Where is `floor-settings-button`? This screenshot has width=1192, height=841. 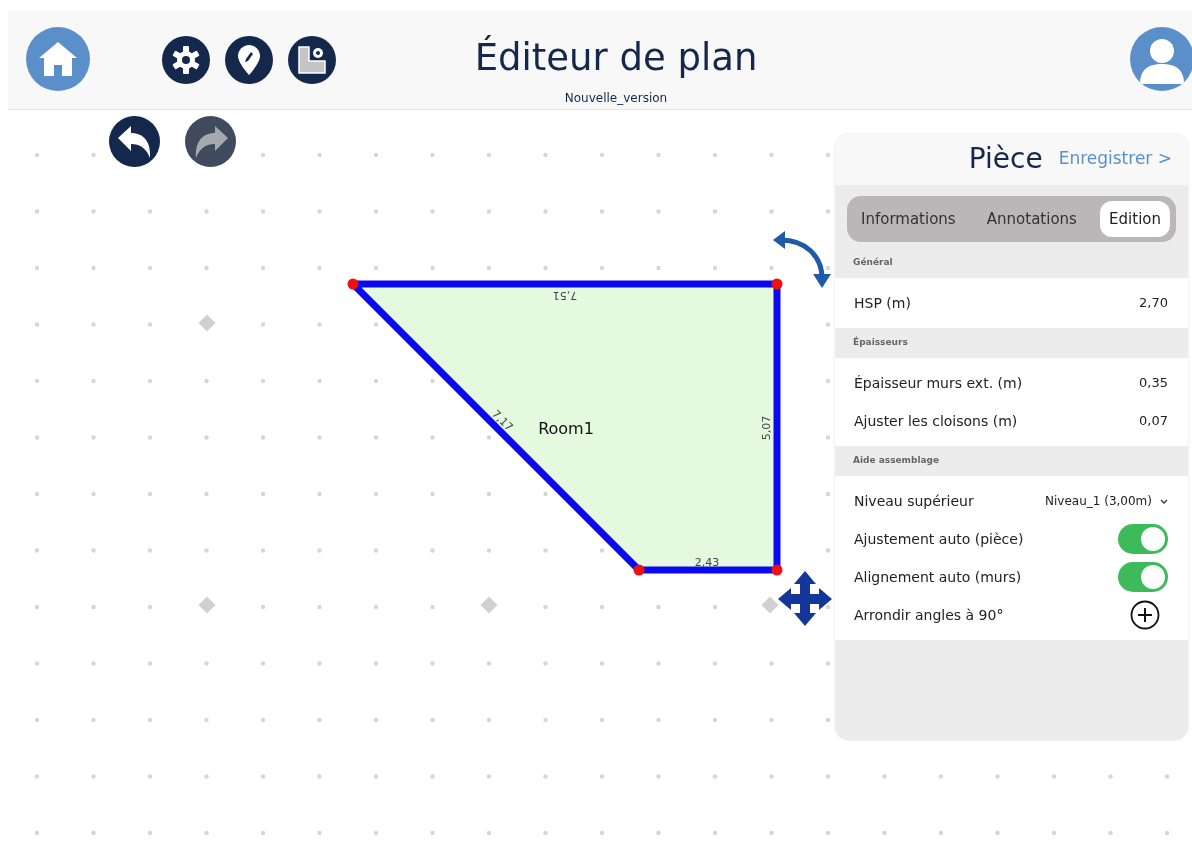 floor-settings-button is located at coordinates (312, 60).